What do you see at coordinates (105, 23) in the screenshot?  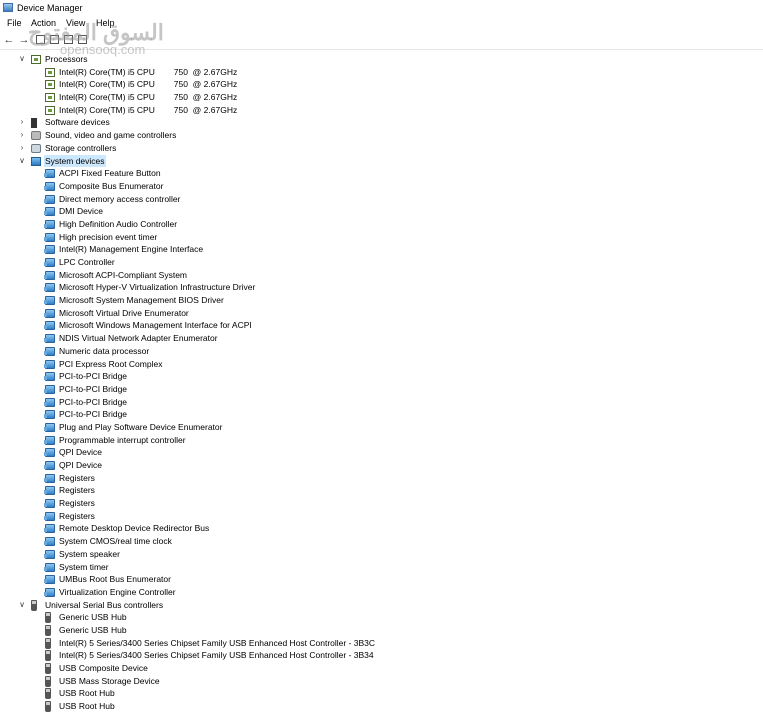 I see `menu-help: Help` at bounding box center [105, 23].